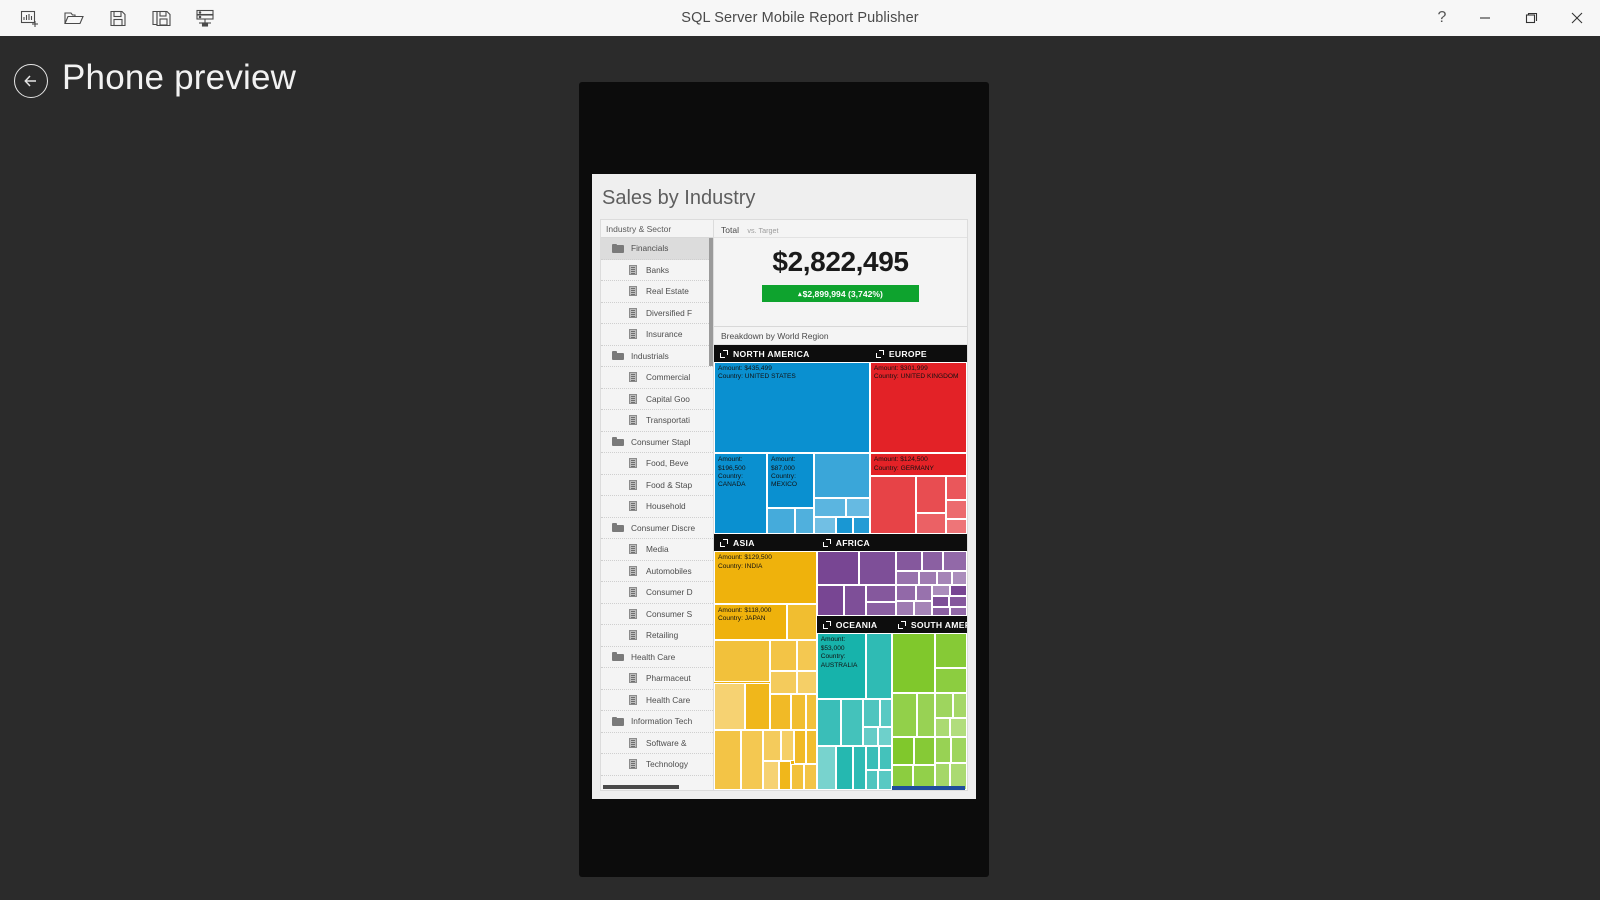 This screenshot has width=1600, height=900. Describe the element at coordinates (765, 577) in the screenshot. I see `treemap-cell: Amount: $129,500 Country: INDIA` at that location.